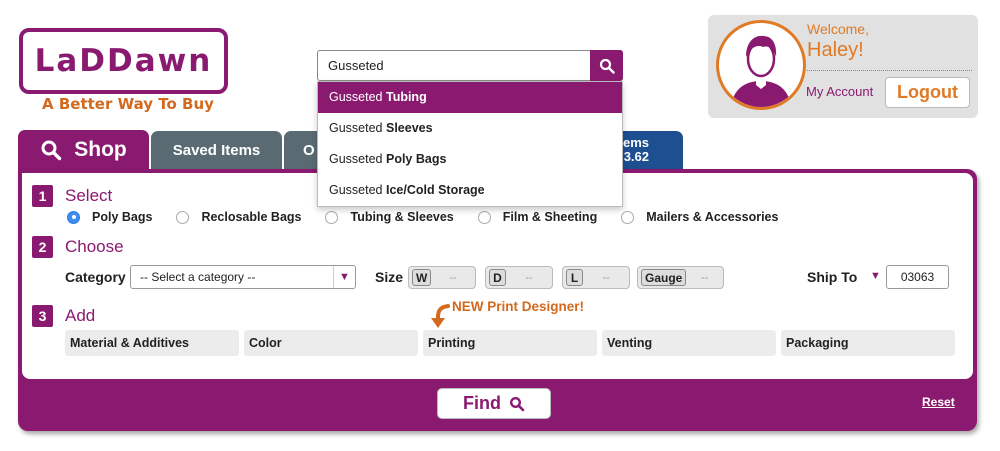 This screenshot has height=451, width=1000. What do you see at coordinates (422, 277) in the screenshot?
I see `width-key: W` at bounding box center [422, 277].